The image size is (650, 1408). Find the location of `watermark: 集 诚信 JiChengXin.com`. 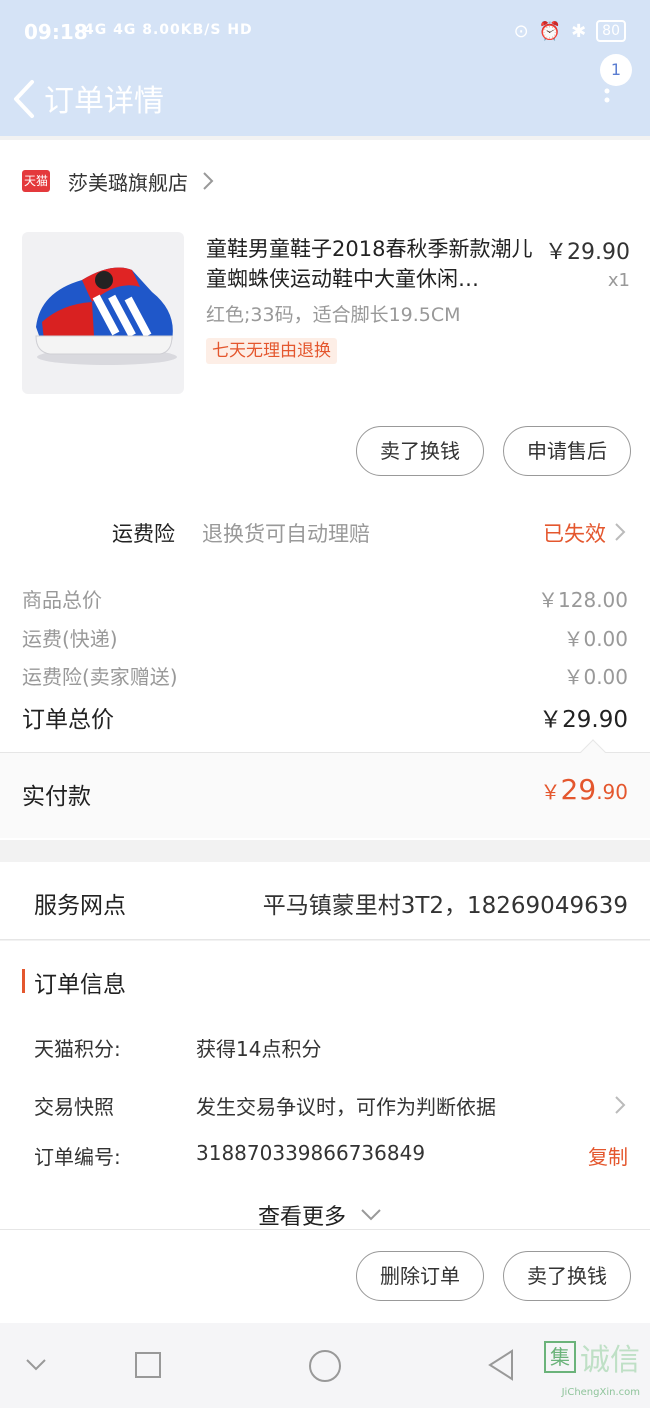

watermark: 集 诚信 JiChengXin.com is located at coordinates (592, 1366).